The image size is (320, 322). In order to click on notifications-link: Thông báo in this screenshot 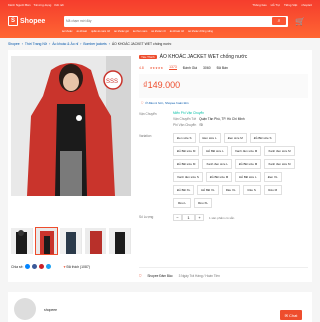, I will do `click(259, 5)`.